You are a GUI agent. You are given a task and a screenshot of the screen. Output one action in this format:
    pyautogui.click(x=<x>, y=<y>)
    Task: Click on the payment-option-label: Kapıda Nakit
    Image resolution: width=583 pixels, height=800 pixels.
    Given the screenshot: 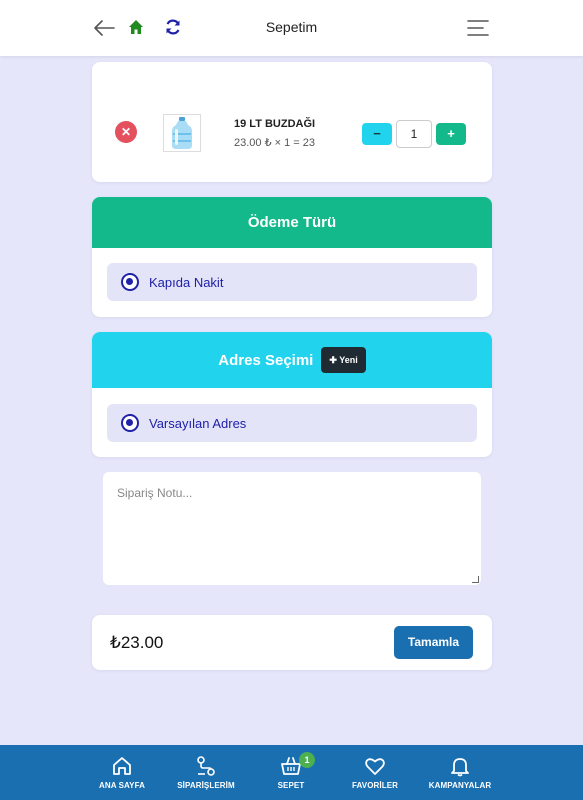 What is the action you would take?
    pyautogui.click(x=186, y=282)
    